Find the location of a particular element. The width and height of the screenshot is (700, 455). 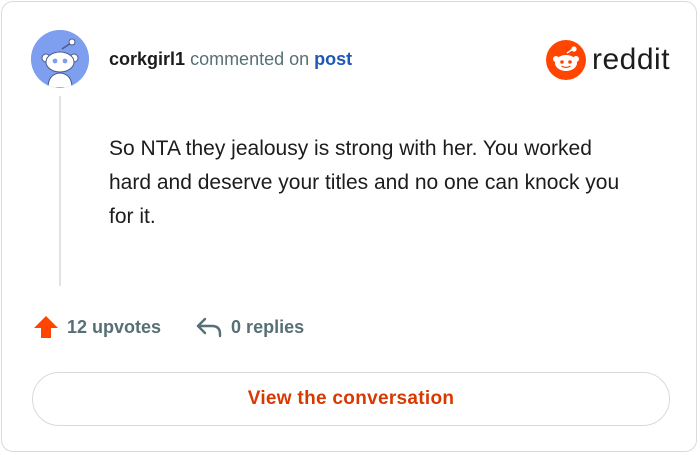

snoo-avatar-icon is located at coordinates (60, 59).